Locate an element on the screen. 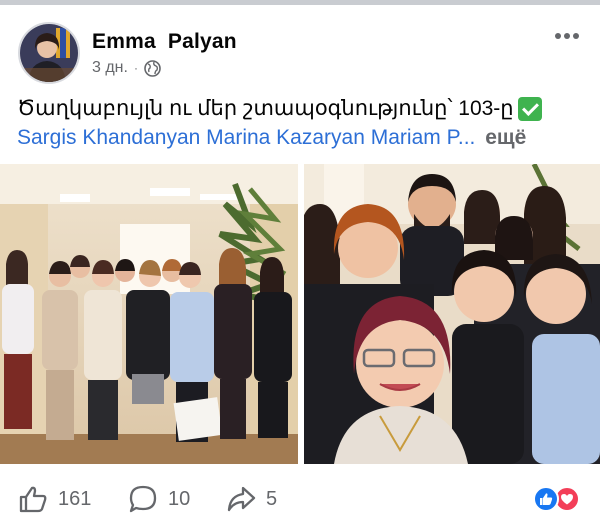 This screenshot has width=600, height=531. post-meta: 3 дн. · is located at coordinates (126, 68).